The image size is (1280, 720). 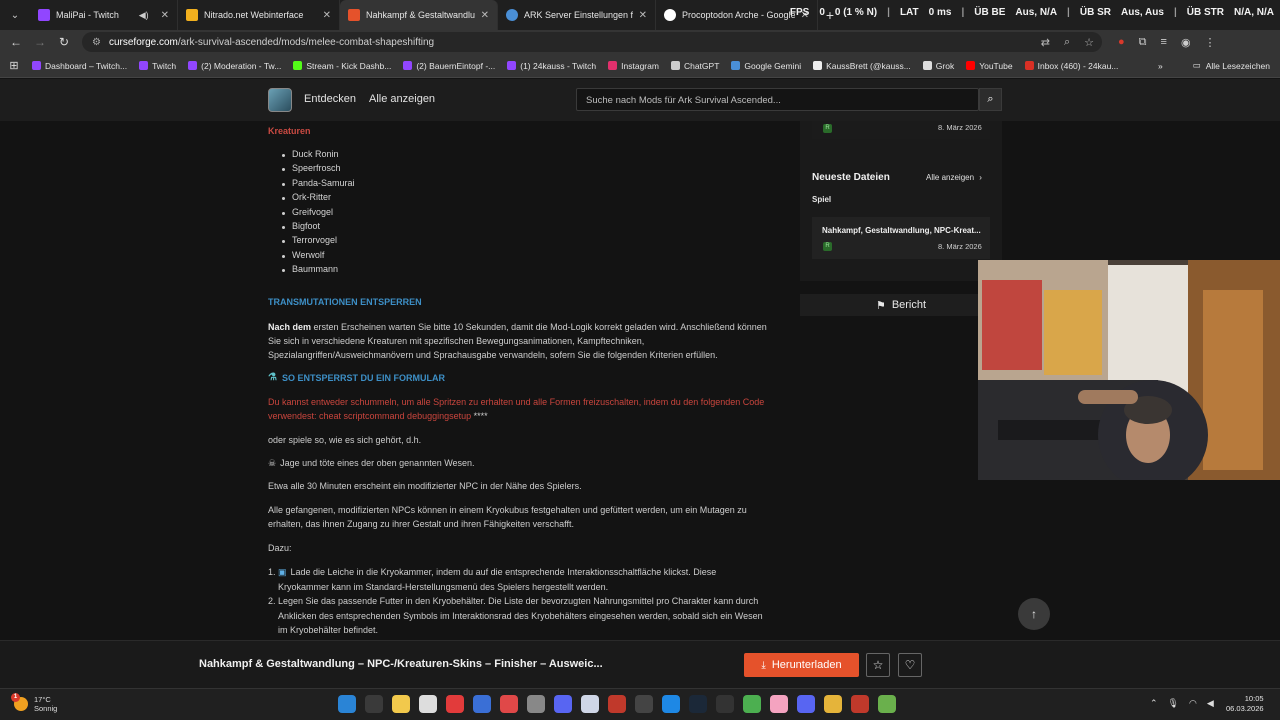 What do you see at coordinates (1143, 42) in the screenshot?
I see `extensions-icon: ⧉` at bounding box center [1143, 42].